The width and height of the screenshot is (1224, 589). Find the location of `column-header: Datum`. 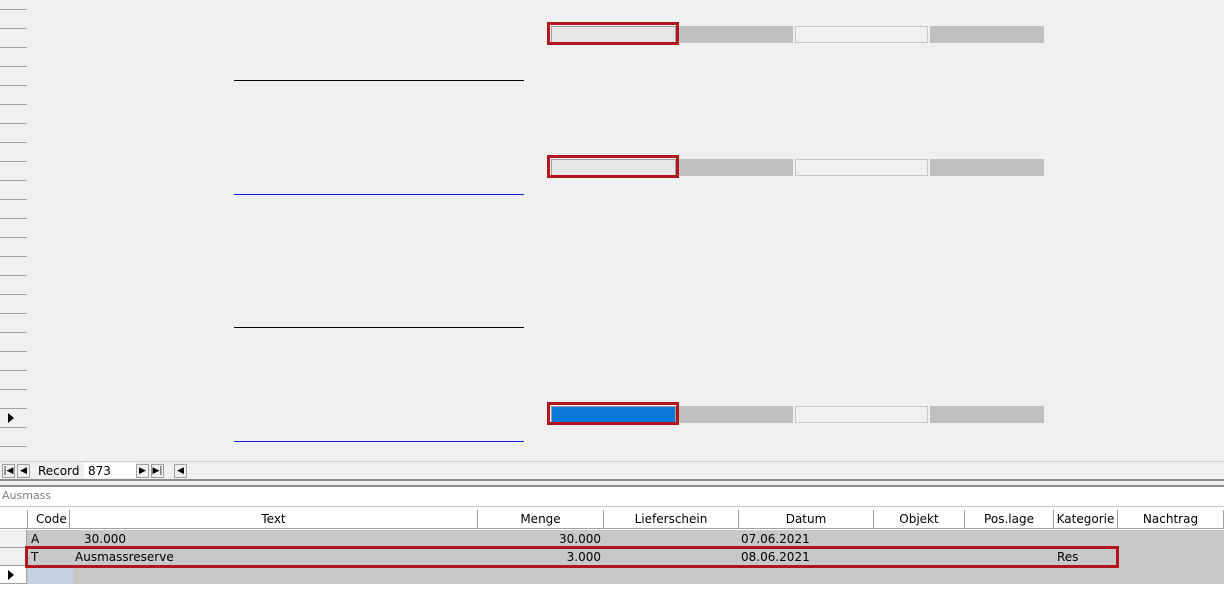

column-header: Datum is located at coordinates (806, 519).